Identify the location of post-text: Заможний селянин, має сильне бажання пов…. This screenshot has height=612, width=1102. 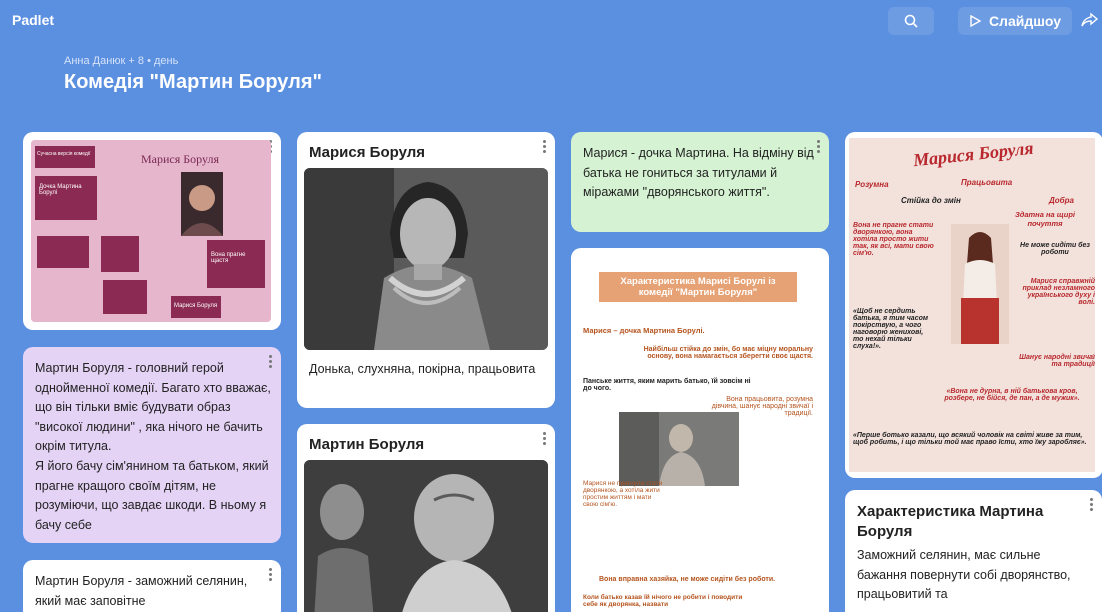
(964, 575).